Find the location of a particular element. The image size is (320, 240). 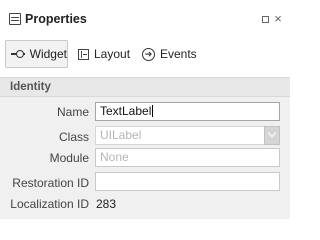

maximize-icon is located at coordinates (265, 19).